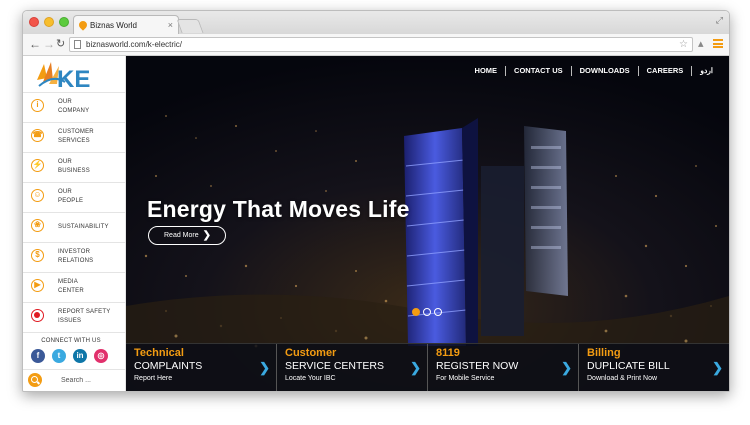 The width and height of the screenshot is (750, 425). What do you see at coordinates (706, 71) in the screenshot?
I see `nav-link-4: اردو` at bounding box center [706, 71].